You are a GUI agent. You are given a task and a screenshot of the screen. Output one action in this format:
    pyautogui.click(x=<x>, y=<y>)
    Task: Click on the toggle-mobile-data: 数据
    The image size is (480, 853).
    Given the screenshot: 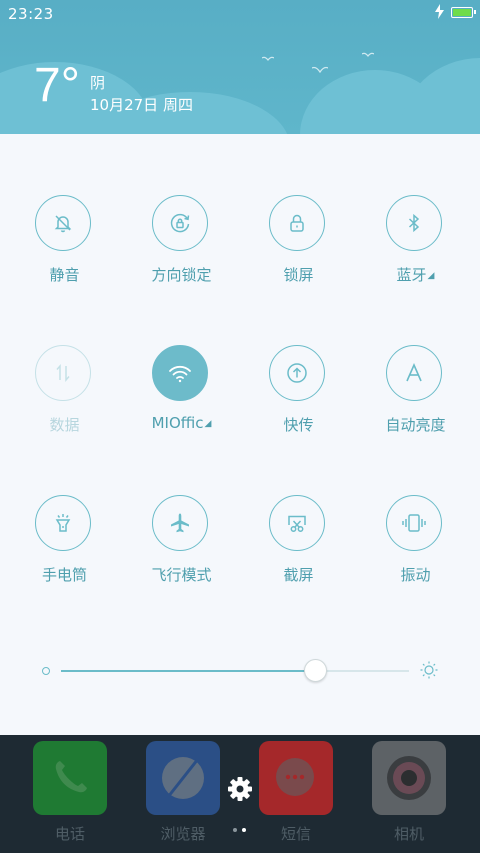 What is the action you would take?
    pyautogui.click(x=64, y=400)
    